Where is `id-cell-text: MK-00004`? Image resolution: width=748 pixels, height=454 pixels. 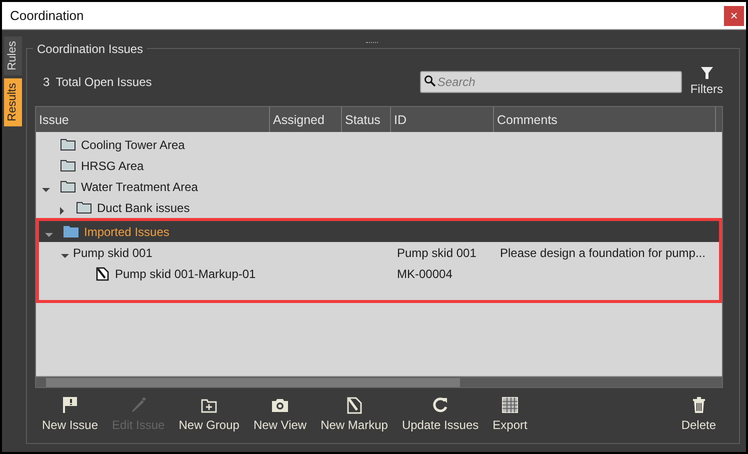
id-cell-text: MK-00004 is located at coordinates (424, 274).